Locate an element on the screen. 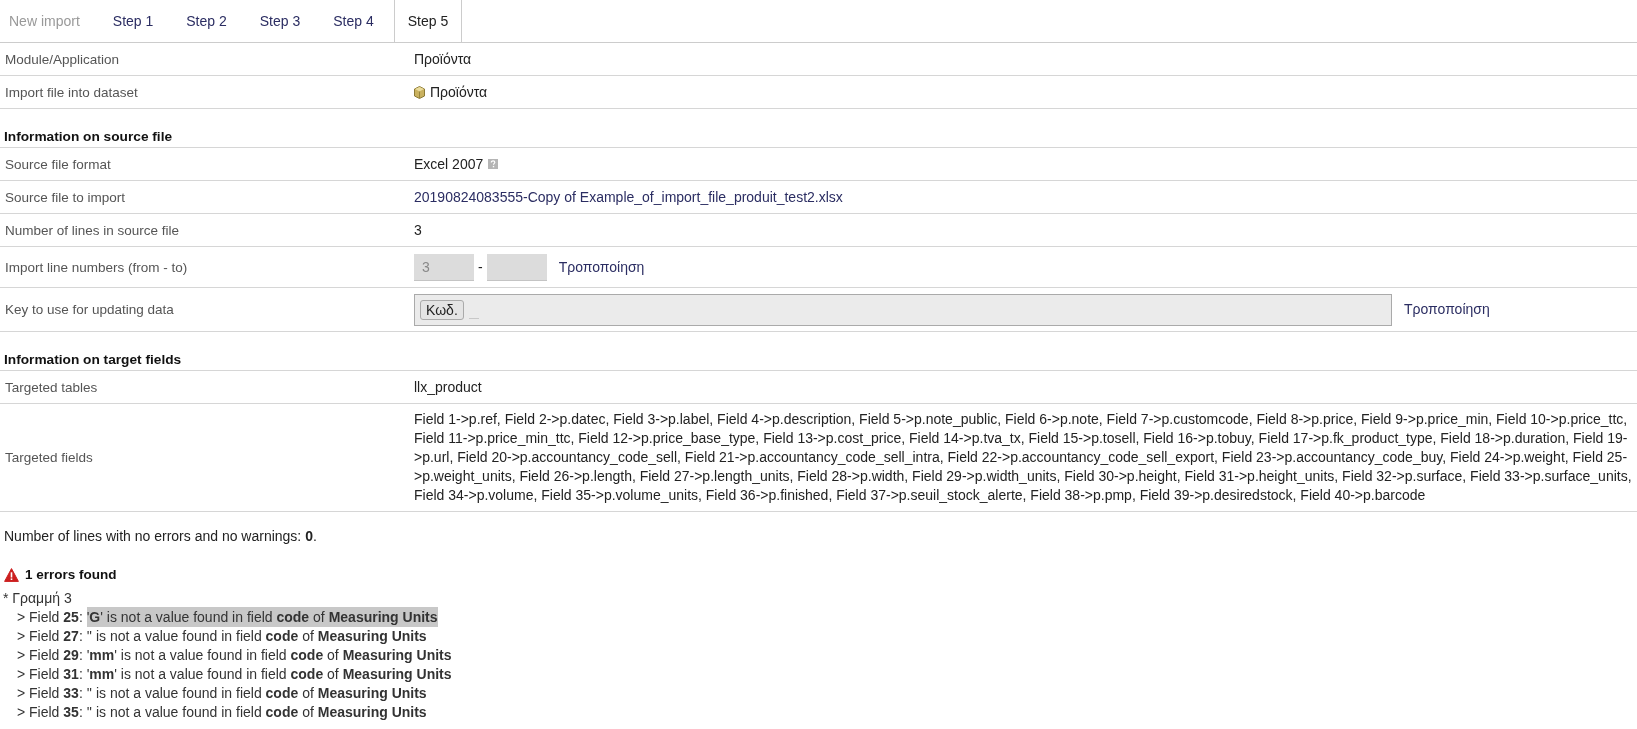  warning-icon is located at coordinates (11, 575).